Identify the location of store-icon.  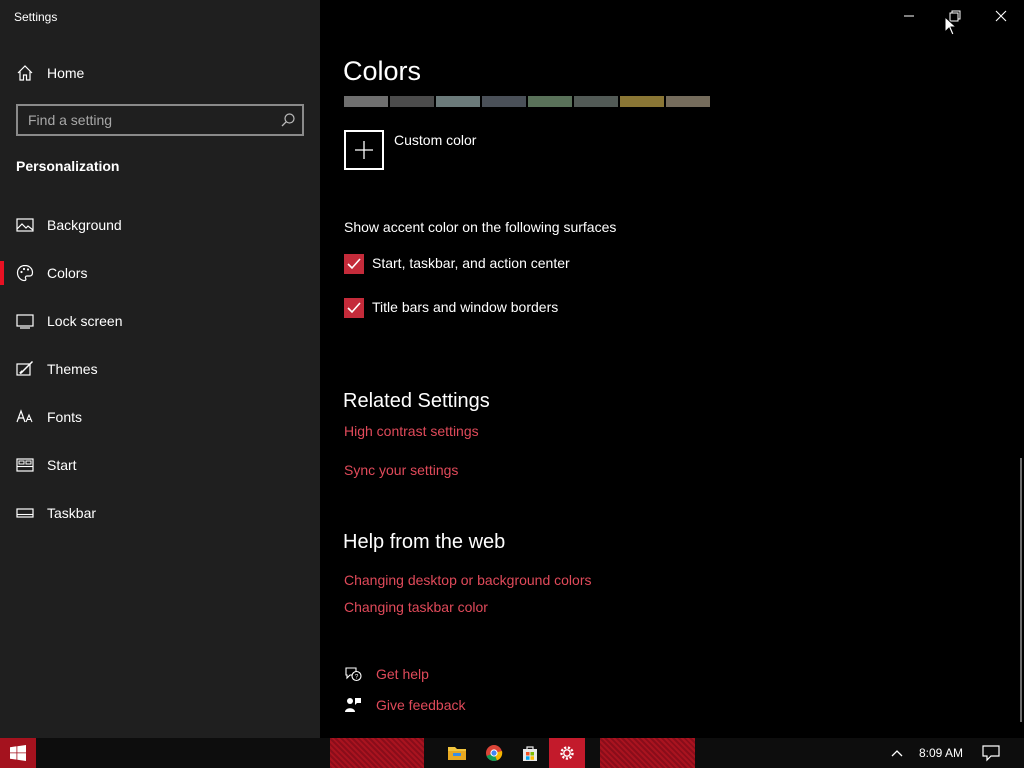
(530, 753).